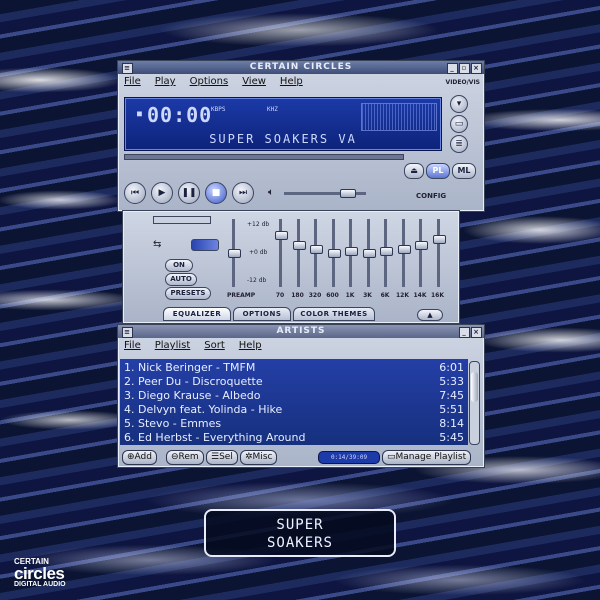 The width and height of the screenshot is (600, 600). What do you see at coordinates (430, 315) in the screenshot?
I see `eq-collapse-button: ▲` at bounding box center [430, 315].